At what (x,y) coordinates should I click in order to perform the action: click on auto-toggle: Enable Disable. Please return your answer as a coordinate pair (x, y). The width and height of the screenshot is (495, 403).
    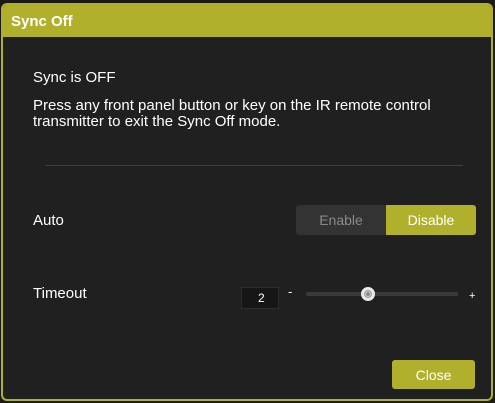
    Looking at the image, I should click on (386, 220).